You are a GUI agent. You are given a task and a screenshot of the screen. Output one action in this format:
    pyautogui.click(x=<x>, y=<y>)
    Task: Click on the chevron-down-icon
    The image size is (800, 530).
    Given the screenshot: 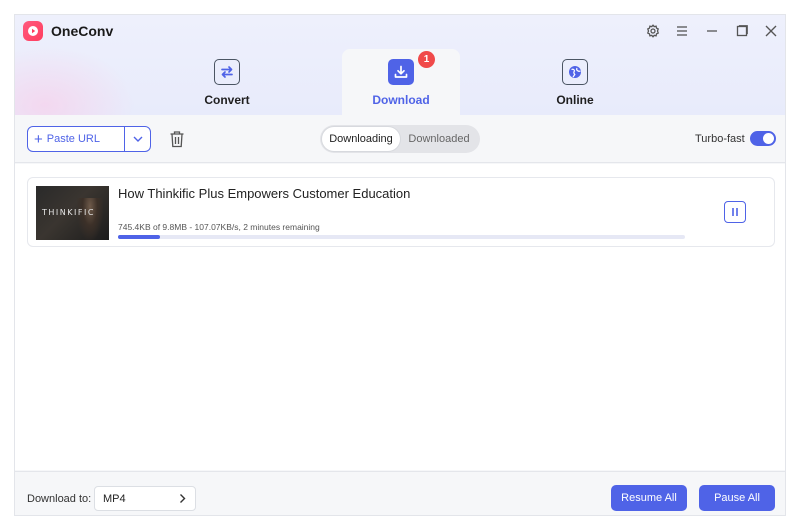 What is the action you would take?
    pyautogui.click(x=137, y=139)
    